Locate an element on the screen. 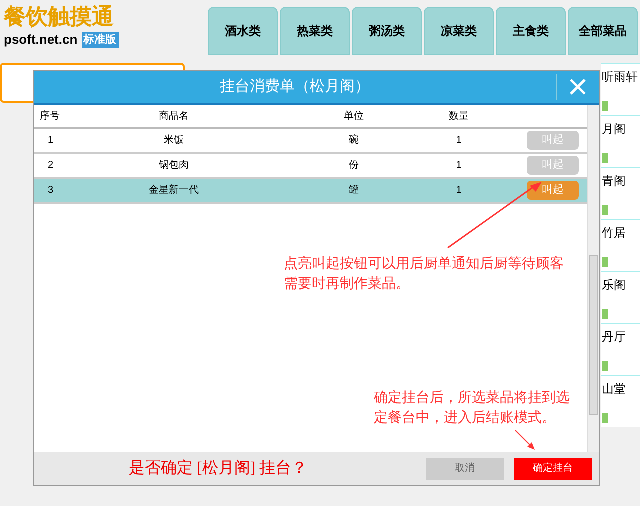  annotation-text: 点亮叫起按钮可以用后厨单通知后厨等待顾客需要时再制作菜品。 is located at coordinates (424, 273).